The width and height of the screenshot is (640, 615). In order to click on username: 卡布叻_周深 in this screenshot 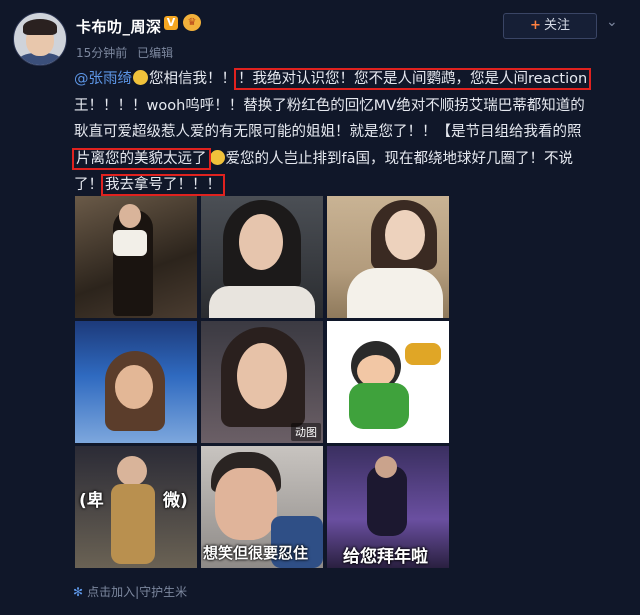, I will do `click(119, 26)`.